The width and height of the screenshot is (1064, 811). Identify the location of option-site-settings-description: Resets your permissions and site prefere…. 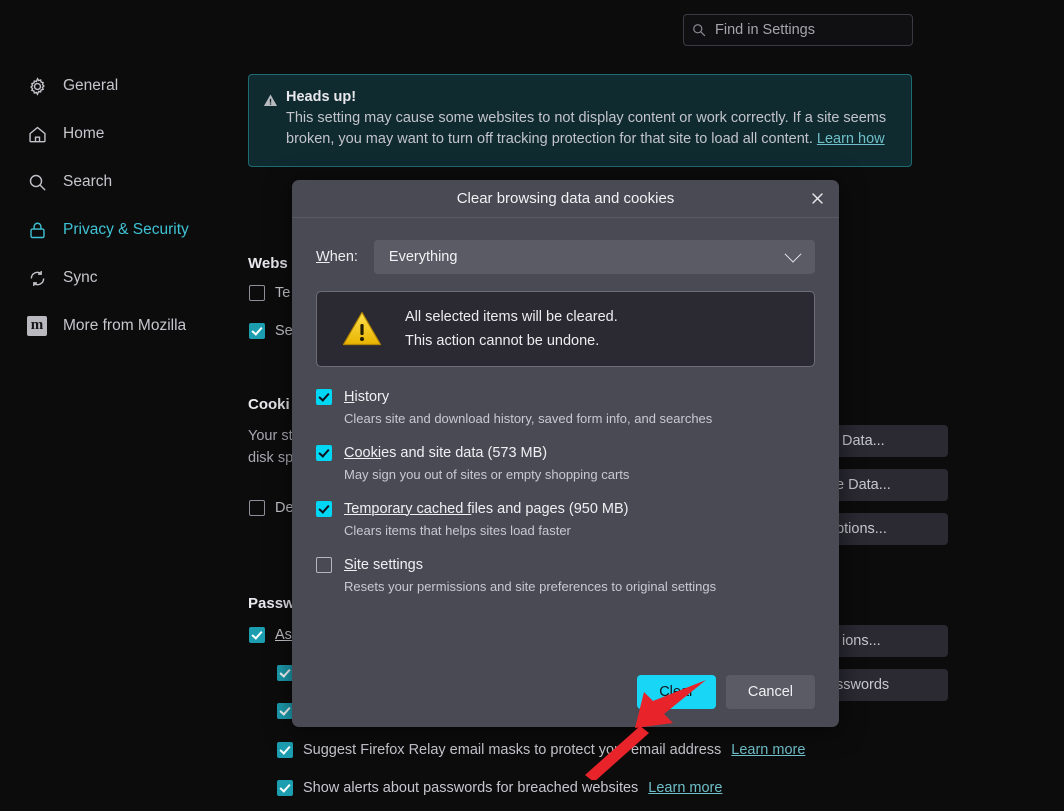
(530, 586).